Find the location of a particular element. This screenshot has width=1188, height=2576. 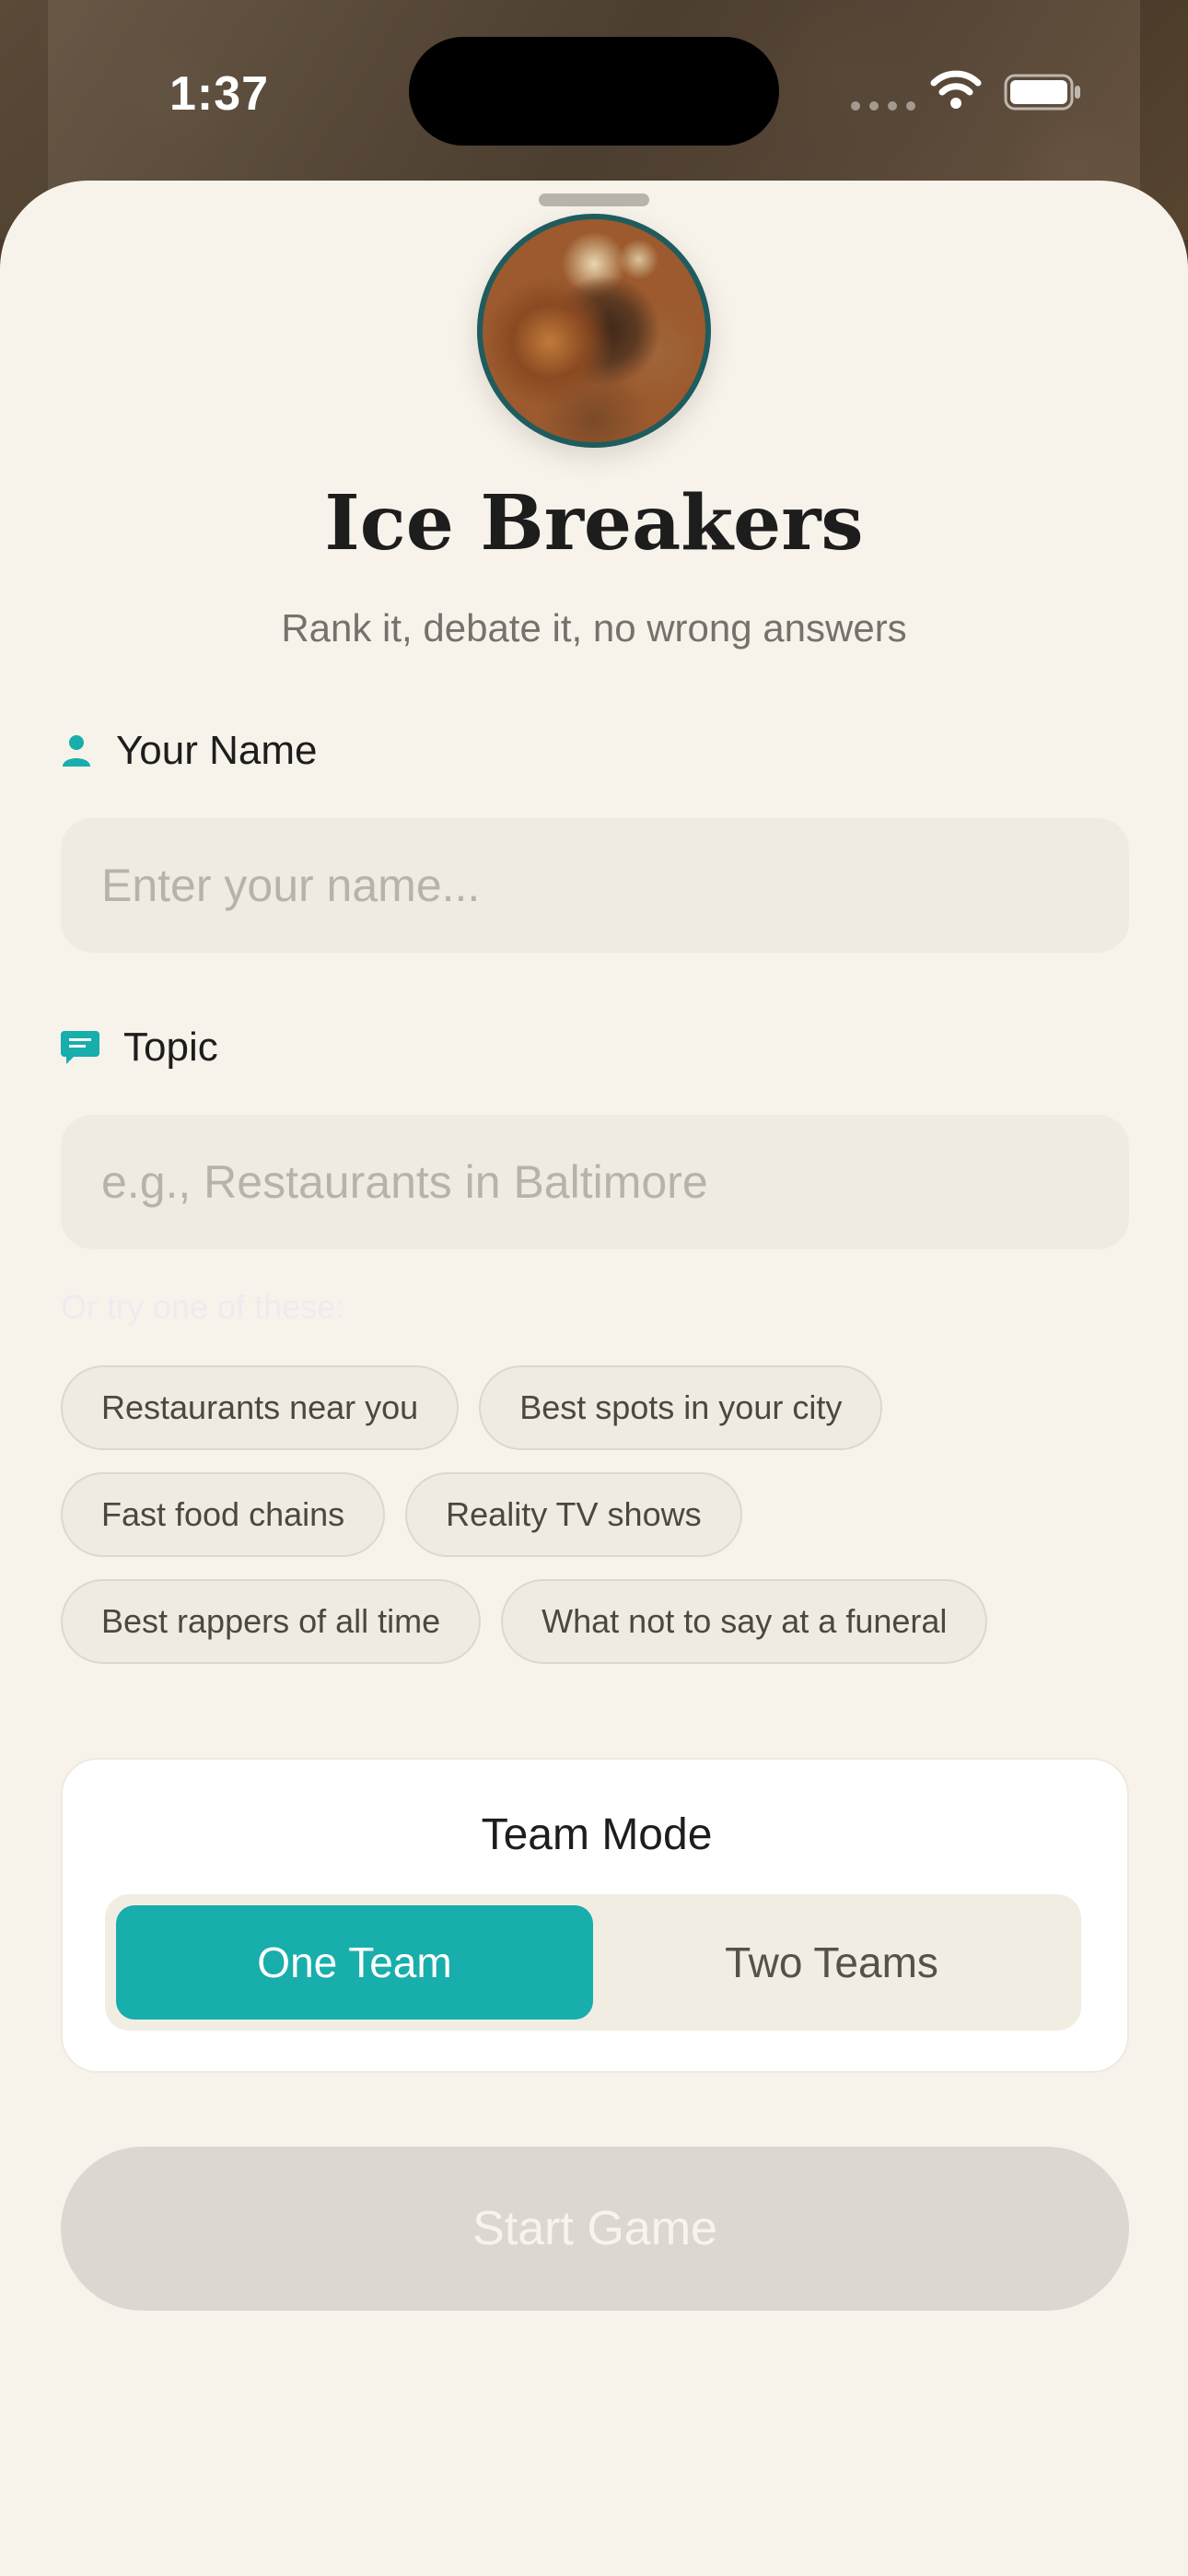

topic-input is located at coordinates (595, 1182).